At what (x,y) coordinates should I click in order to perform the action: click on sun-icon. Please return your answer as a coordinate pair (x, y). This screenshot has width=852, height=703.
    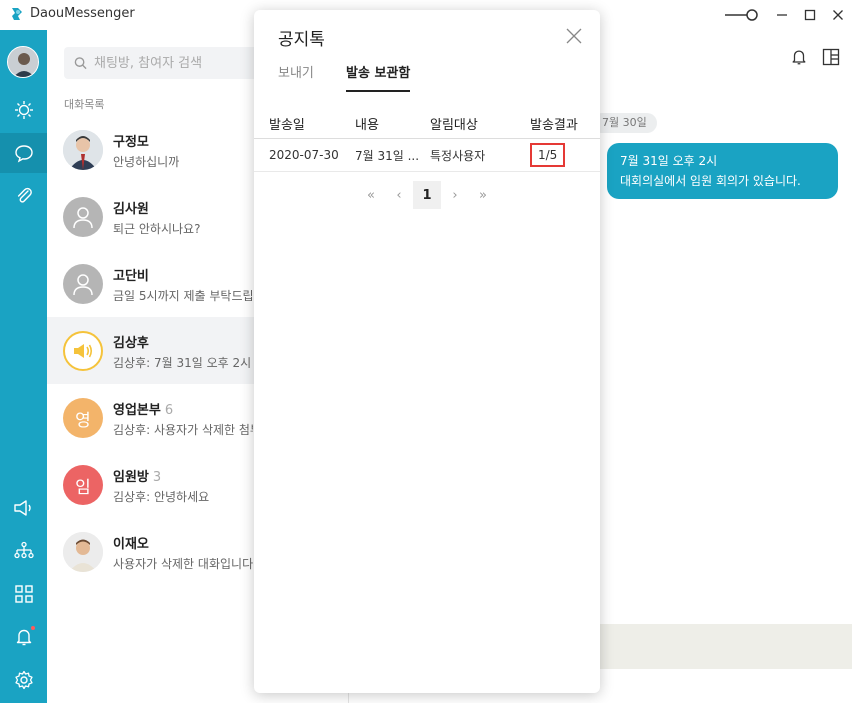
    Looking at the image, I should click on (23, 110).